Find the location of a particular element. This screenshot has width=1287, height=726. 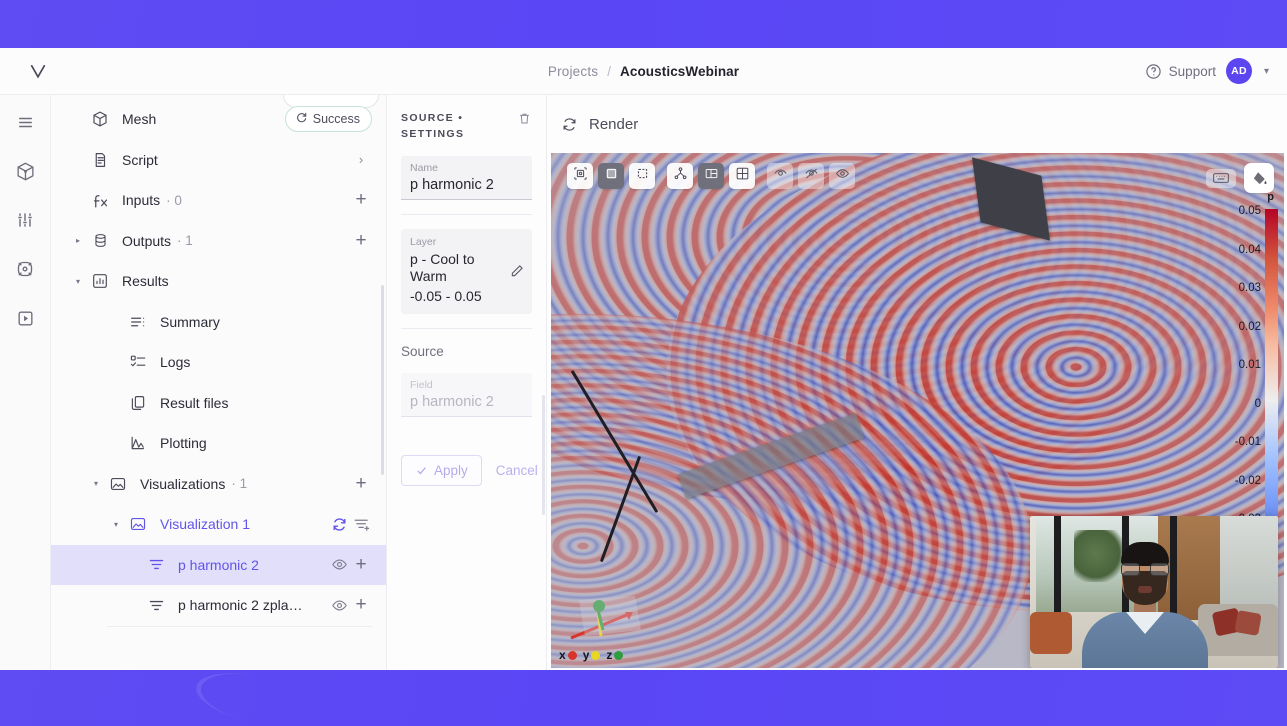

hide-edges-button is located at coordinates (811, 176).